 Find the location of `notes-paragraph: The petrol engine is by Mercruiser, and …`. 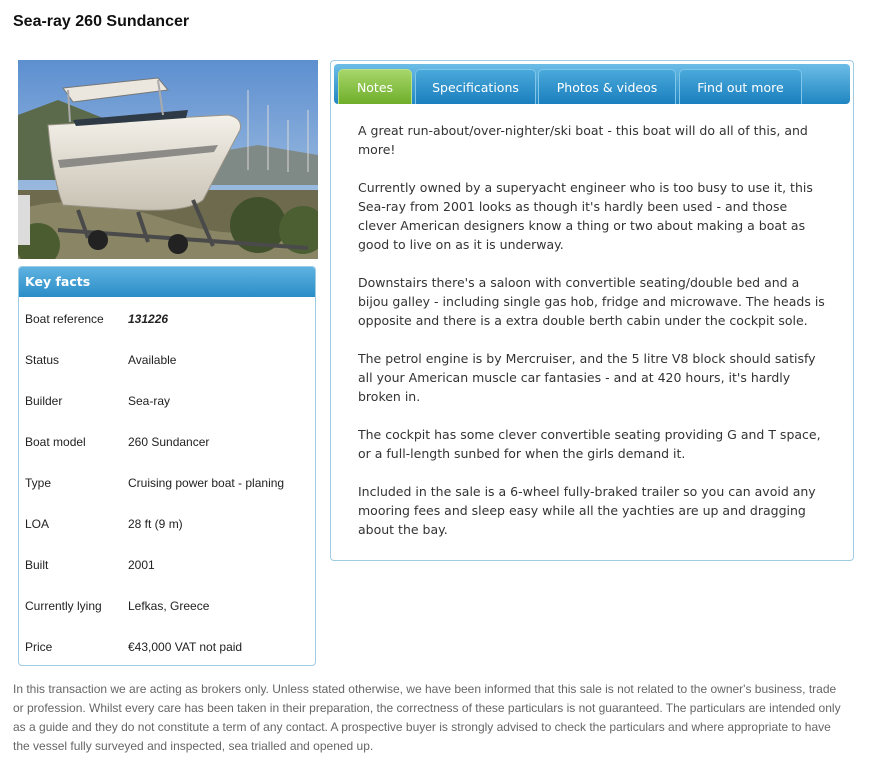

notes-paragraph: The petrol engine is by Mercruiser, and … is located at coordinates (587, 377).